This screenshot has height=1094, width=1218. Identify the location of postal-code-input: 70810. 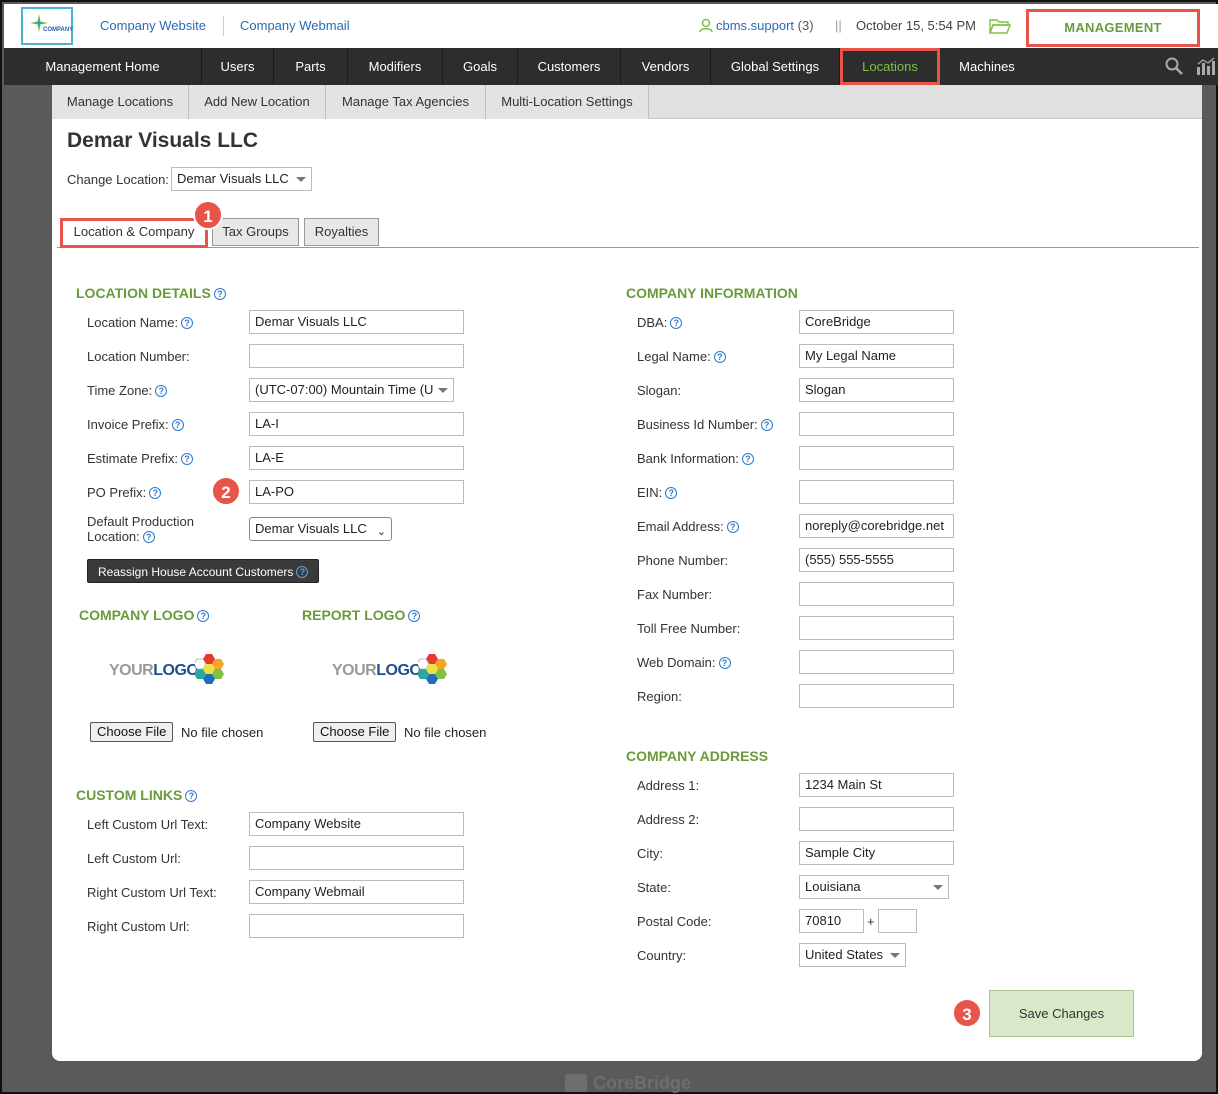
(831, 921).